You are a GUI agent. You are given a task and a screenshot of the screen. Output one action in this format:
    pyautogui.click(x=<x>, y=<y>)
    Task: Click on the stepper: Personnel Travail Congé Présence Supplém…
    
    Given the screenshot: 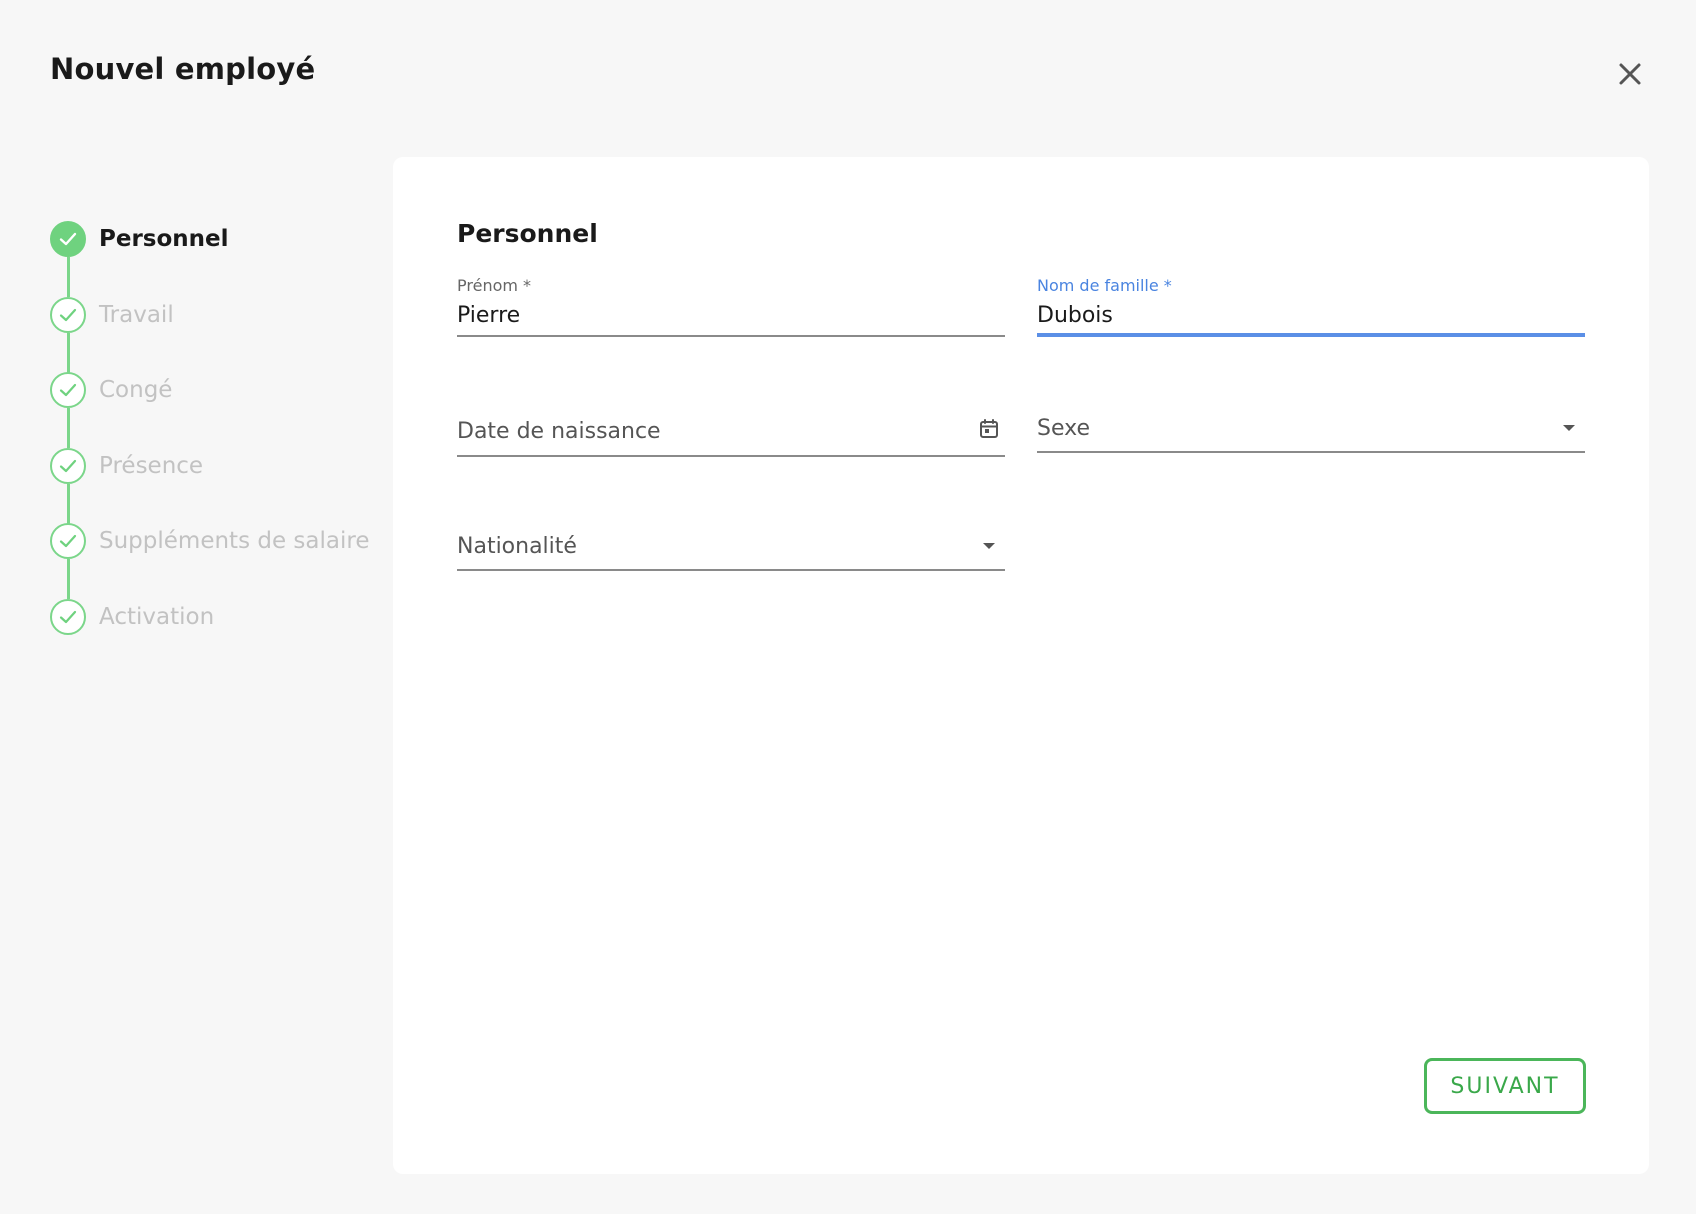 What is the action you would take?
    pyautogui.click(x=215, y=447)
    